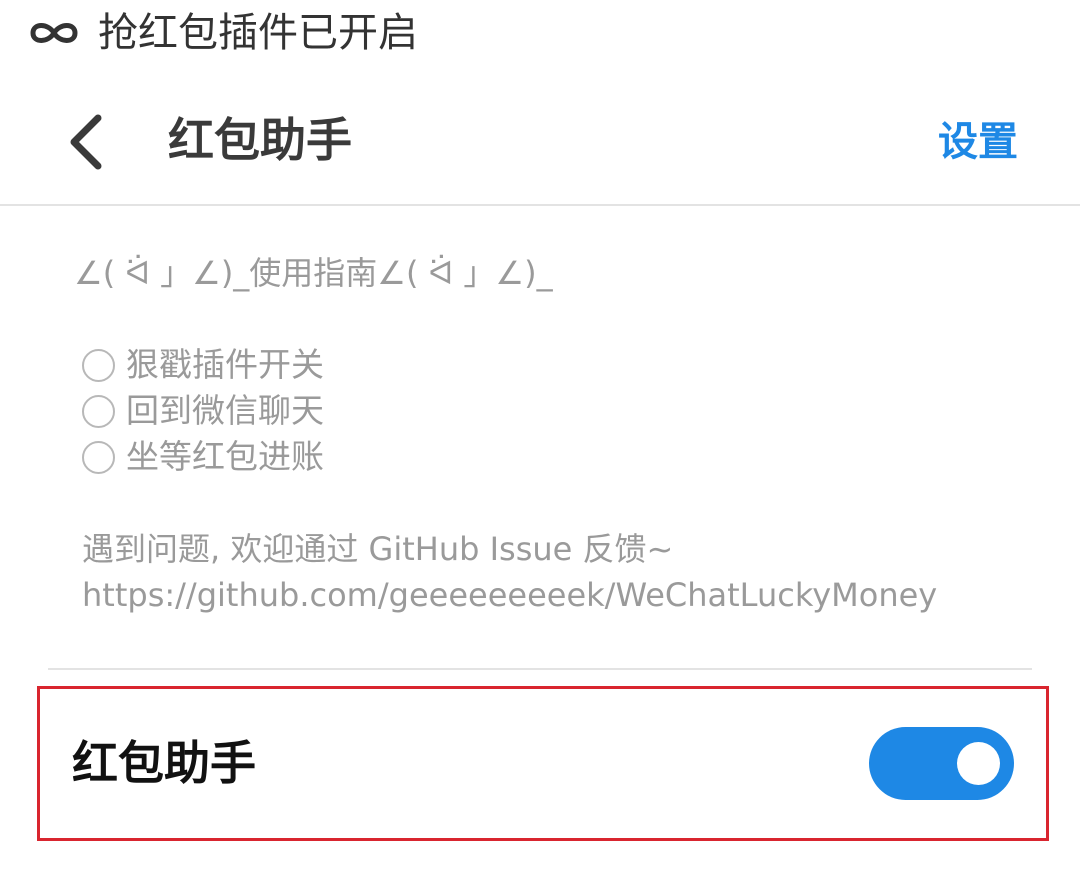 This screenshot has height=884, width=1080. What do you see at coordinates (260, 140) in the screenshot?
I see `page-title: 红包助手` at bounding box center [260, 140].